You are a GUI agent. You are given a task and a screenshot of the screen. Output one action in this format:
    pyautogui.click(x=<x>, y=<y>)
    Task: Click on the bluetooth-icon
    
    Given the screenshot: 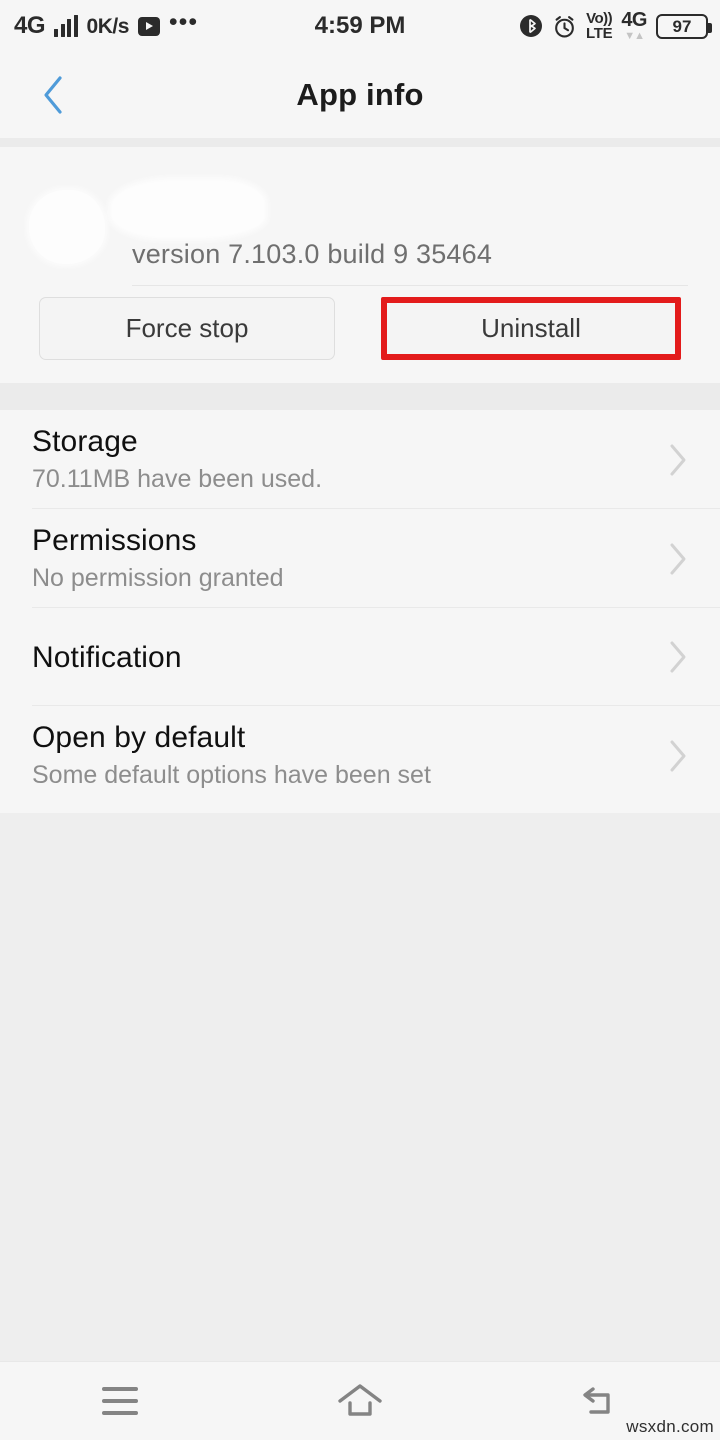 What is the action you would take?
    pyautogui.click(x=531, y=26)
    